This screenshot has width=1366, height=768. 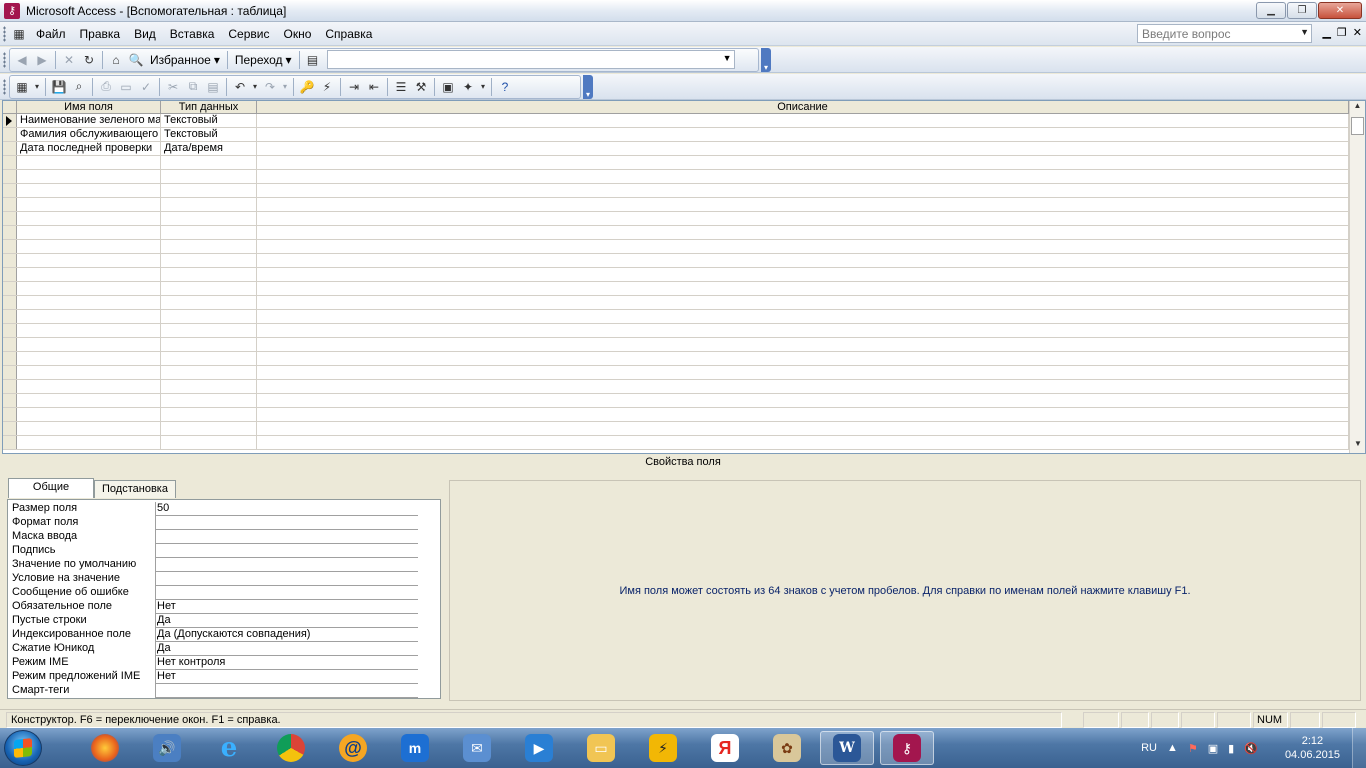 I want to click on delete-rows-icon: ⇤, so click(x=374, y=87).